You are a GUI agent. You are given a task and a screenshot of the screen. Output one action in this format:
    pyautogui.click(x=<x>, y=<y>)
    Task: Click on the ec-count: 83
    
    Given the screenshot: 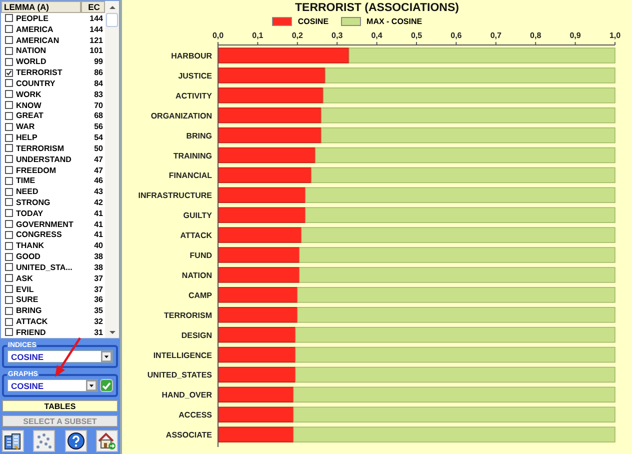 What is the action you would take?
    pyautogui.click(x=98, y=94)
    